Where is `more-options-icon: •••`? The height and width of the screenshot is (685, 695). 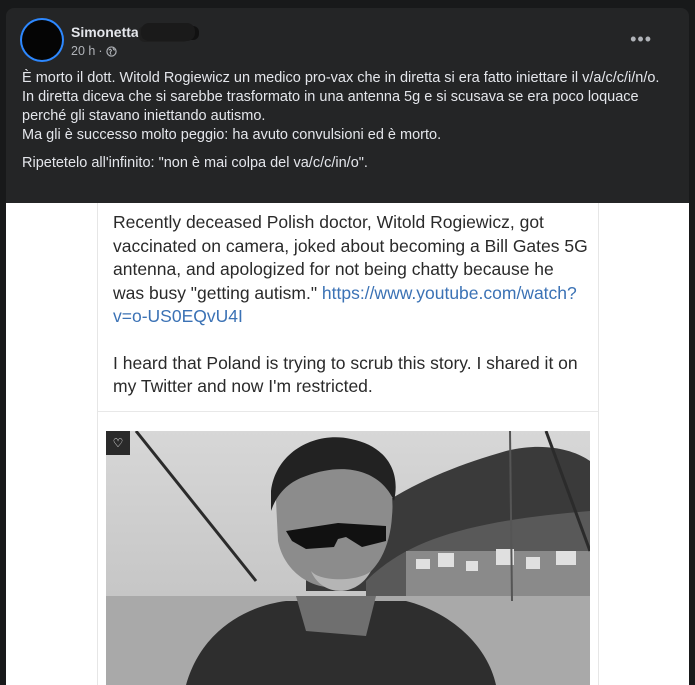 more-options-icon: ••• is located at coordinates (641, 39).